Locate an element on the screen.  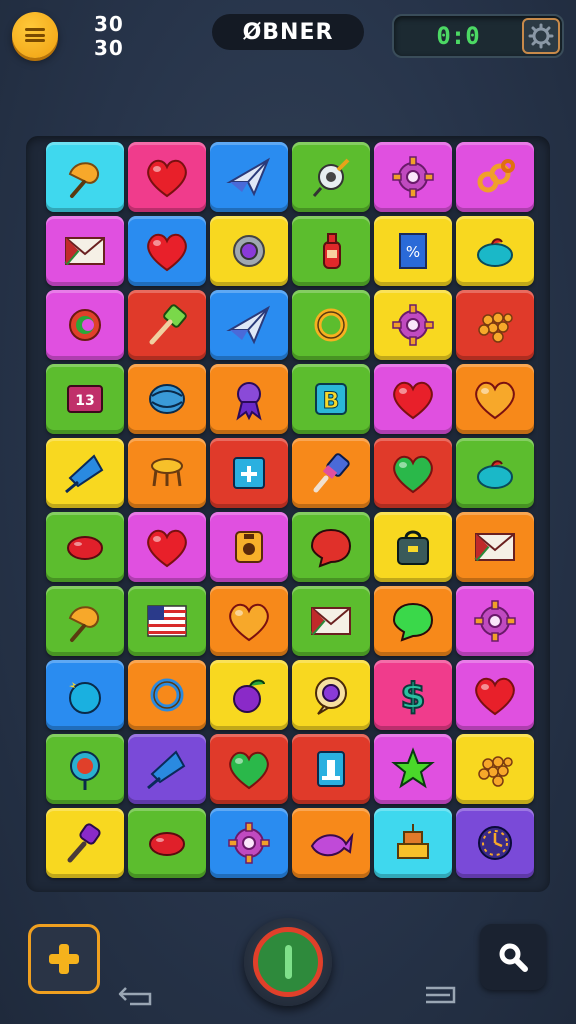
hammer-icon is located at coordinates (168, 324).